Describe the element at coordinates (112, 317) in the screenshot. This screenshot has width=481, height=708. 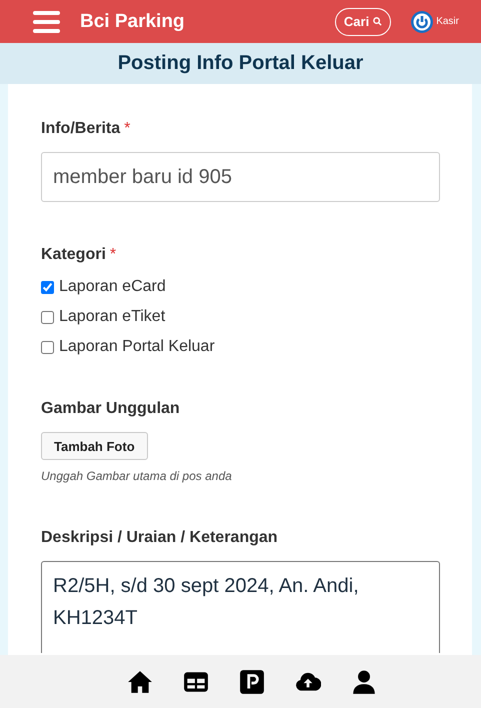
I see `checkbox-label: Laporan eTiket` at that location.